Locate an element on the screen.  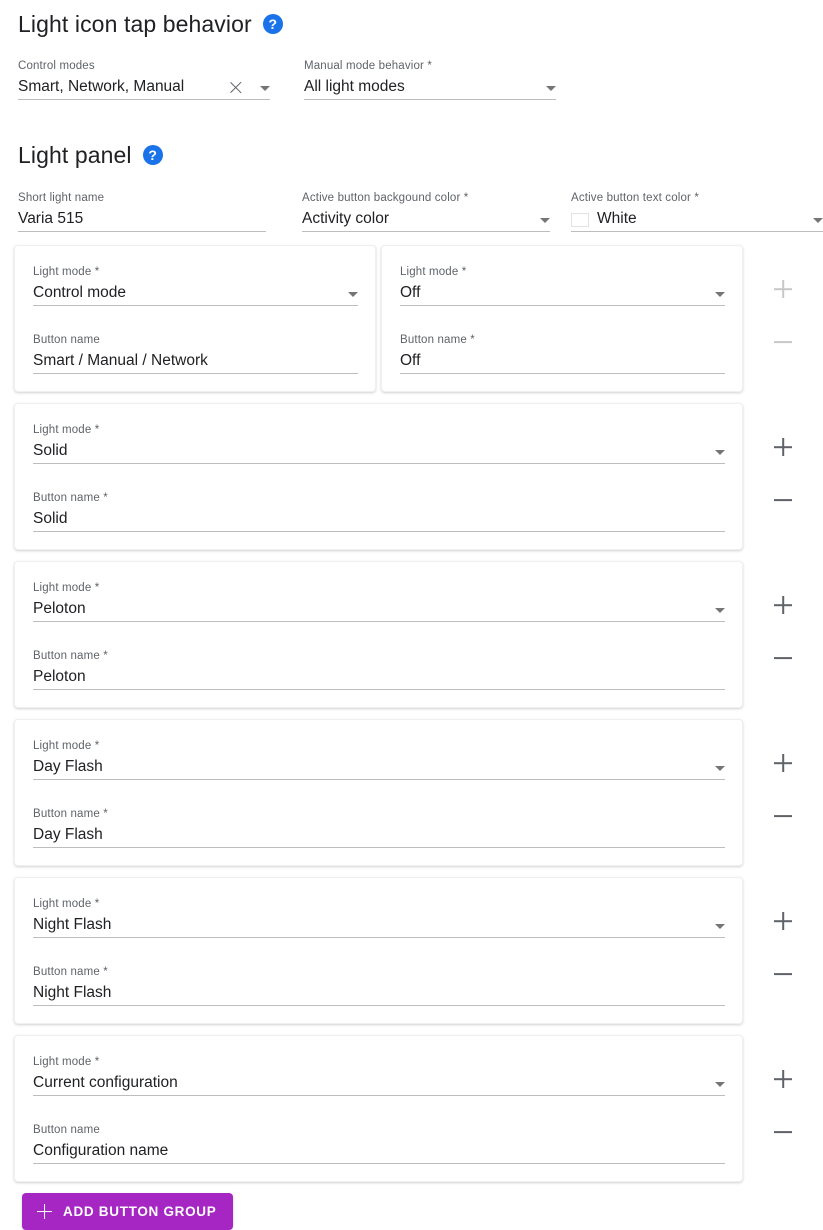
button-name-value: Configuration name is located at coordinates (101, 1150).